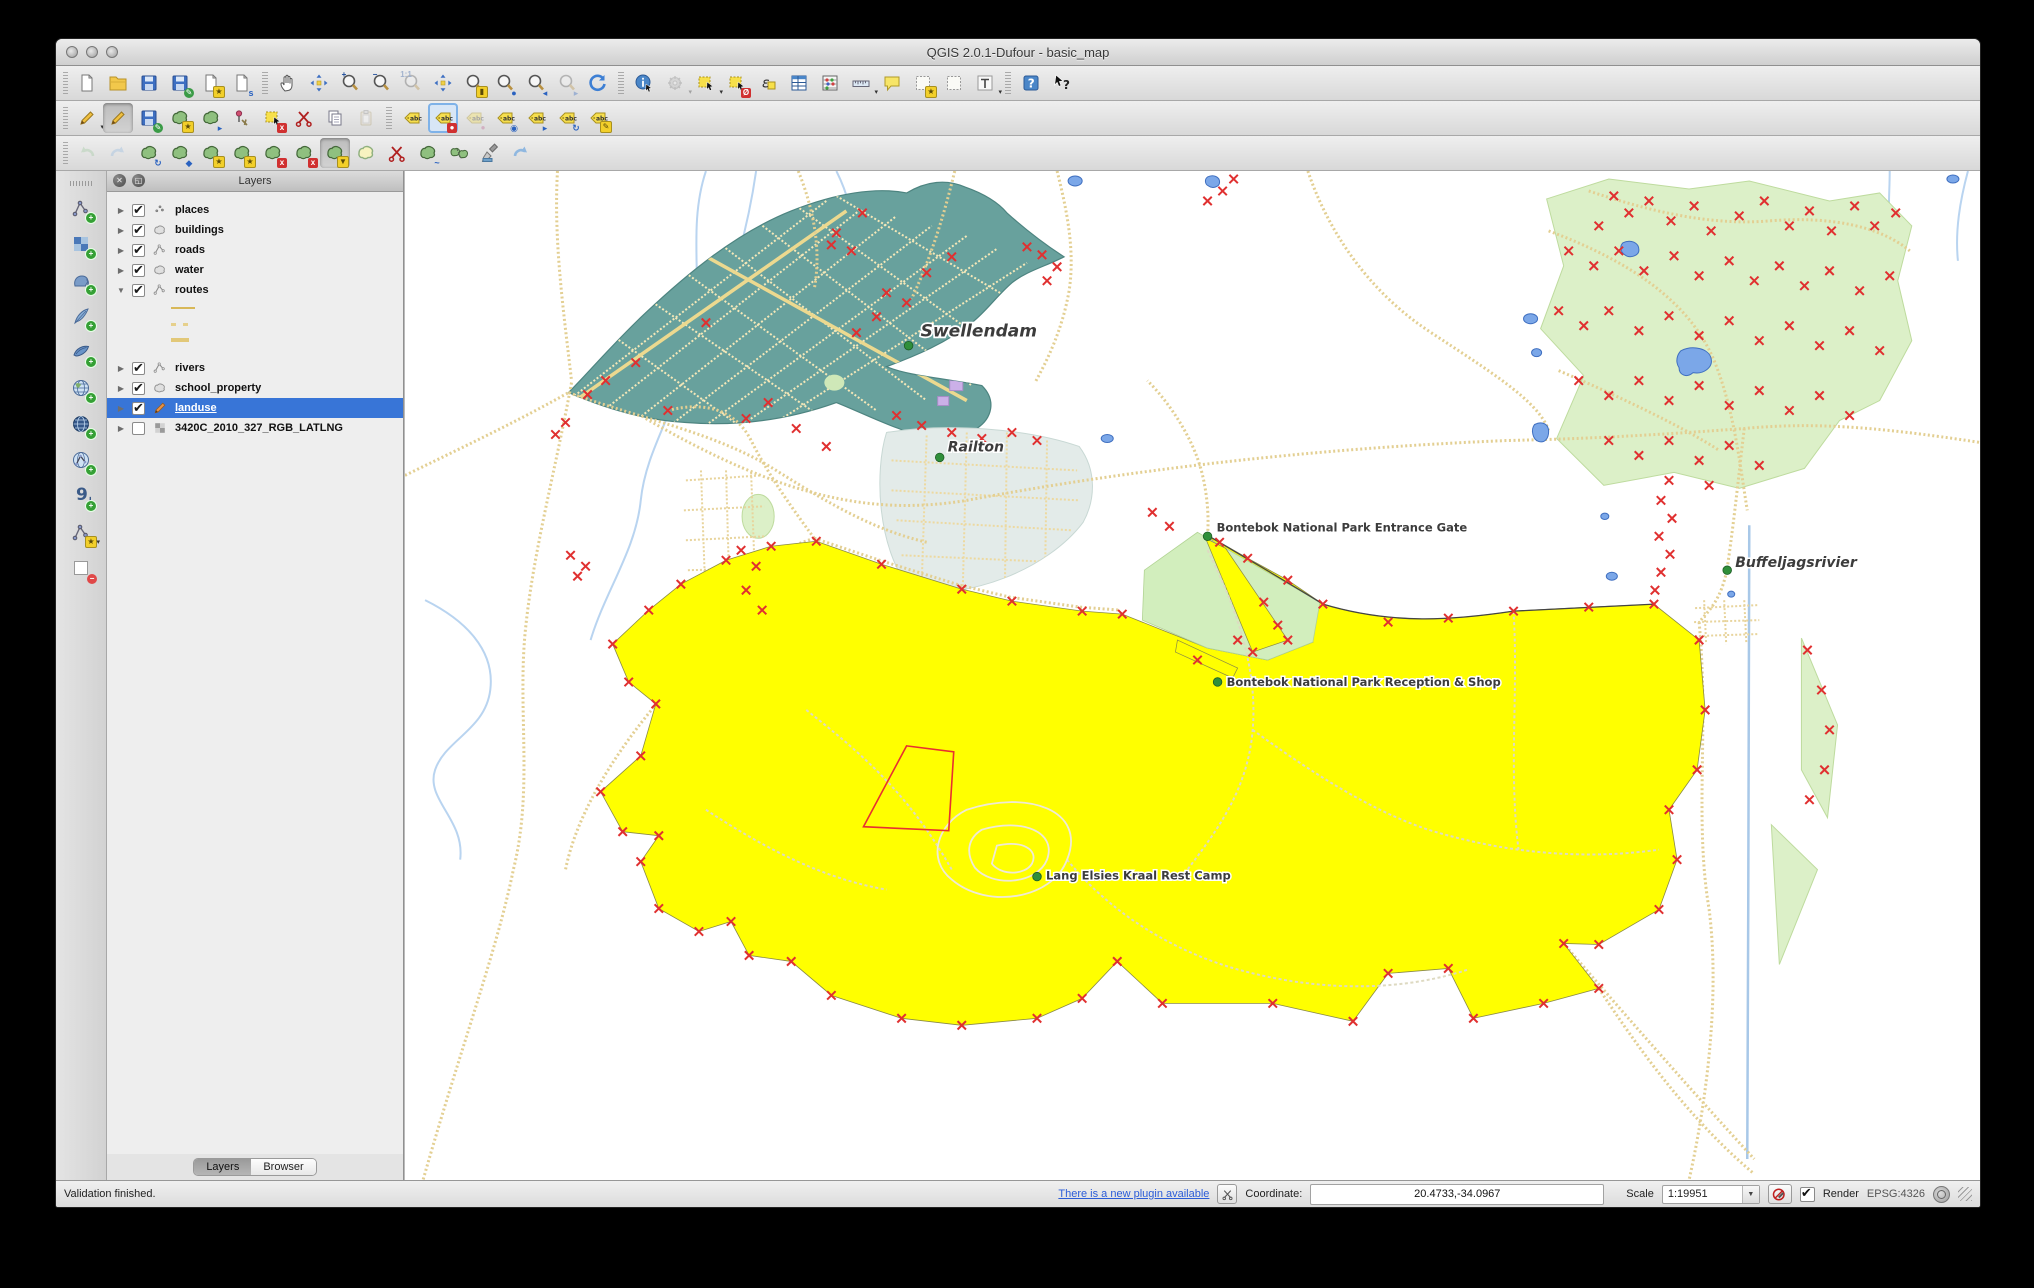 This screenshot has width=2034, height=1288. What do you see at coordinates (180, 83) in the screenshot?
I see `project-save-as-button: ✎` at bounding box center [180, 83].